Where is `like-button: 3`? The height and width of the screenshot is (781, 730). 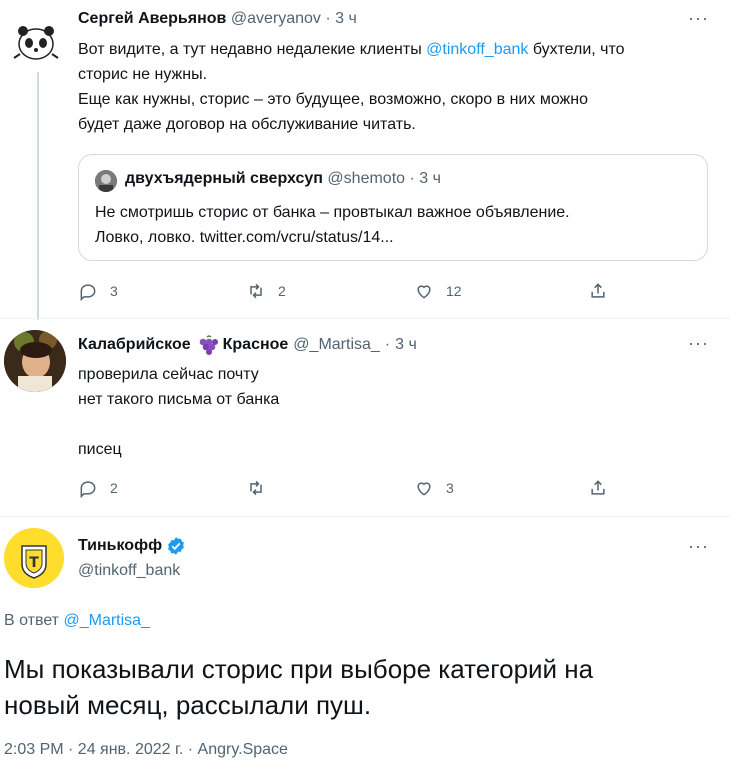 like-button: 3 is located at coordinates (434, 488).